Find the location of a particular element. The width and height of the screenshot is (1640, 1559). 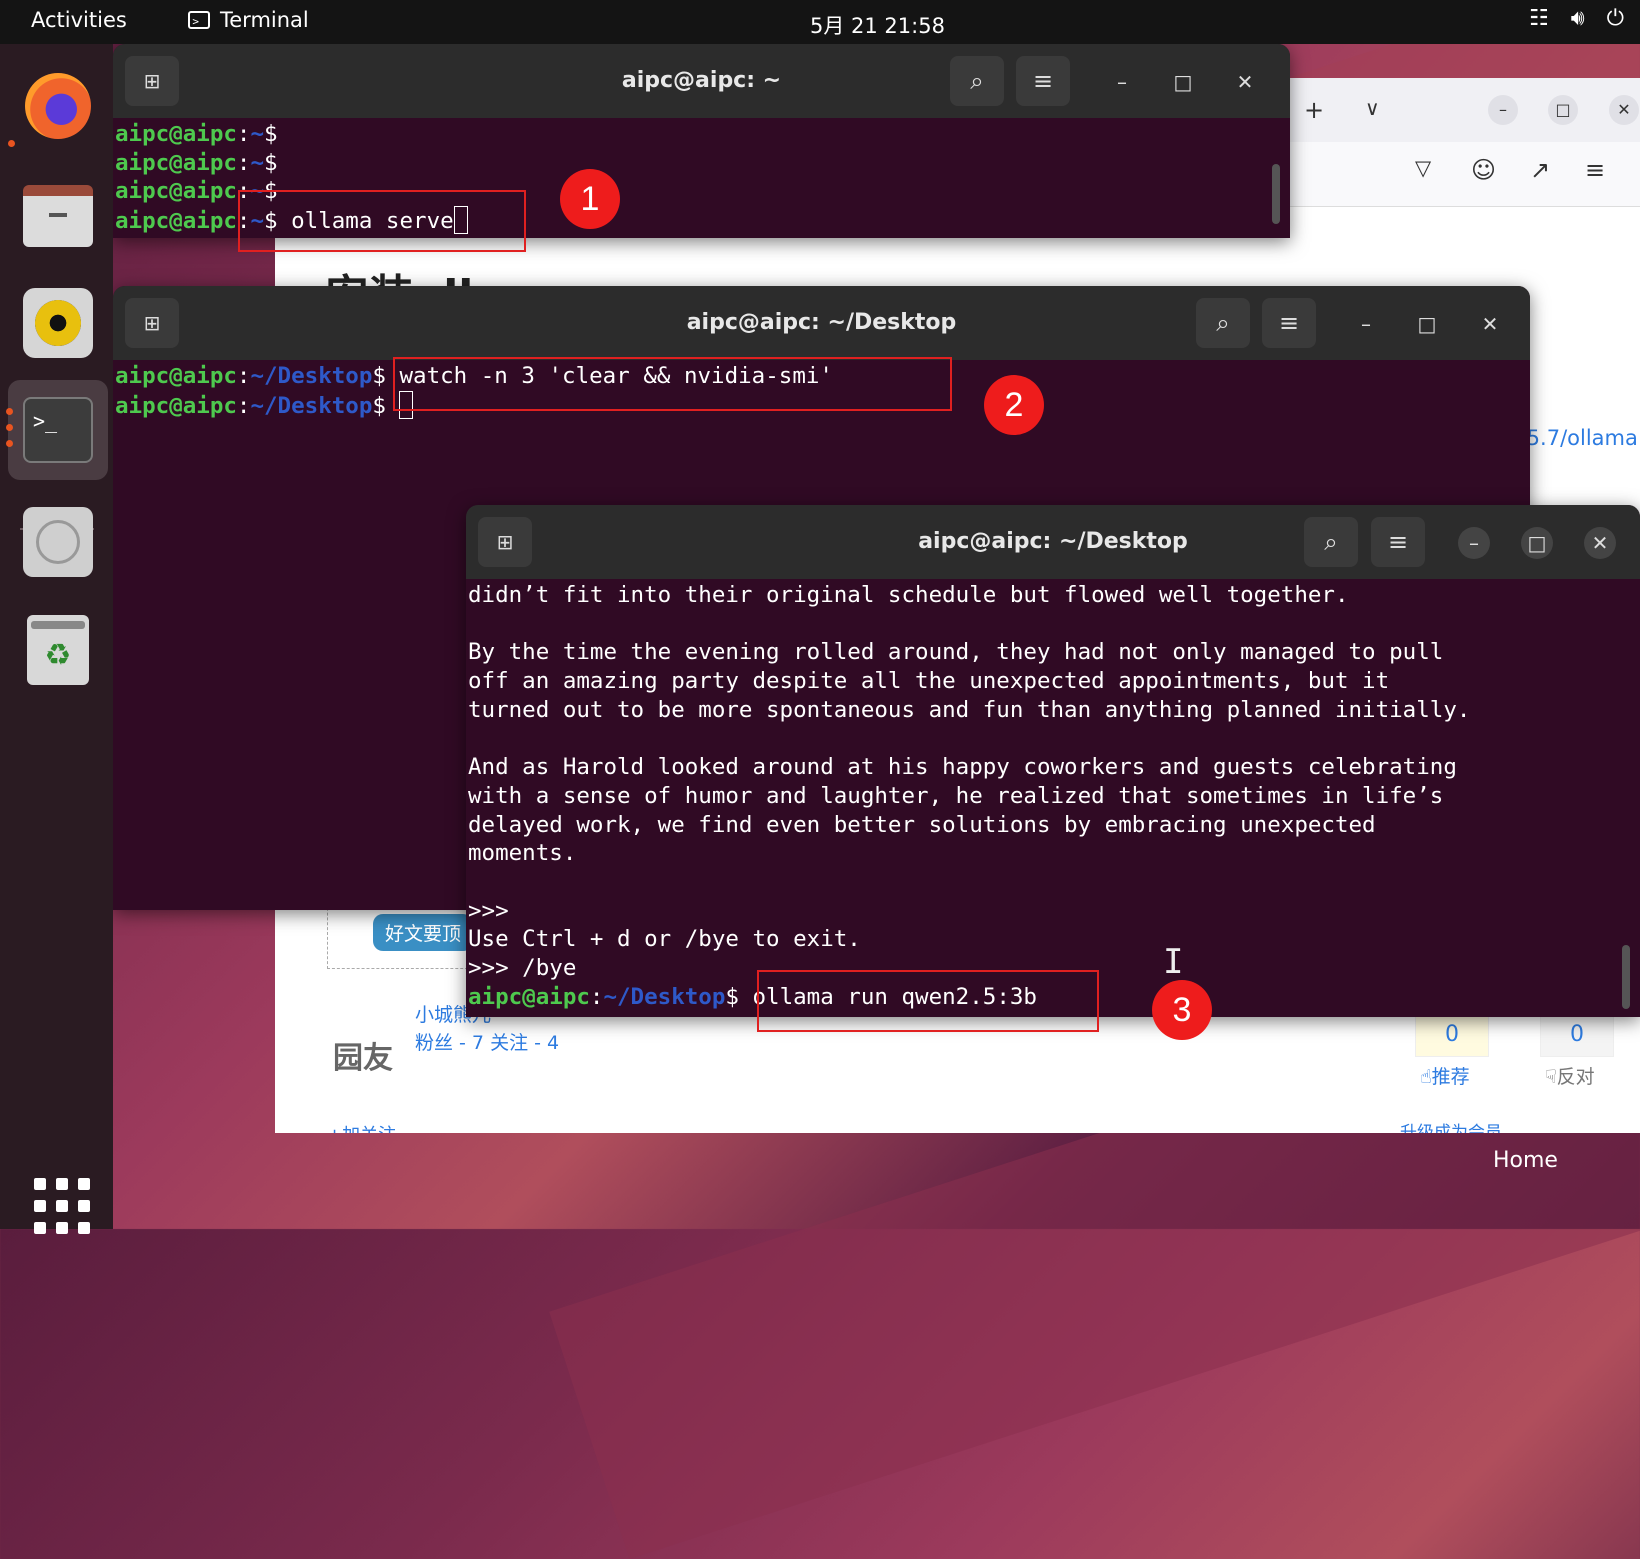

disc-launcher is located at coordinates (58, 542).